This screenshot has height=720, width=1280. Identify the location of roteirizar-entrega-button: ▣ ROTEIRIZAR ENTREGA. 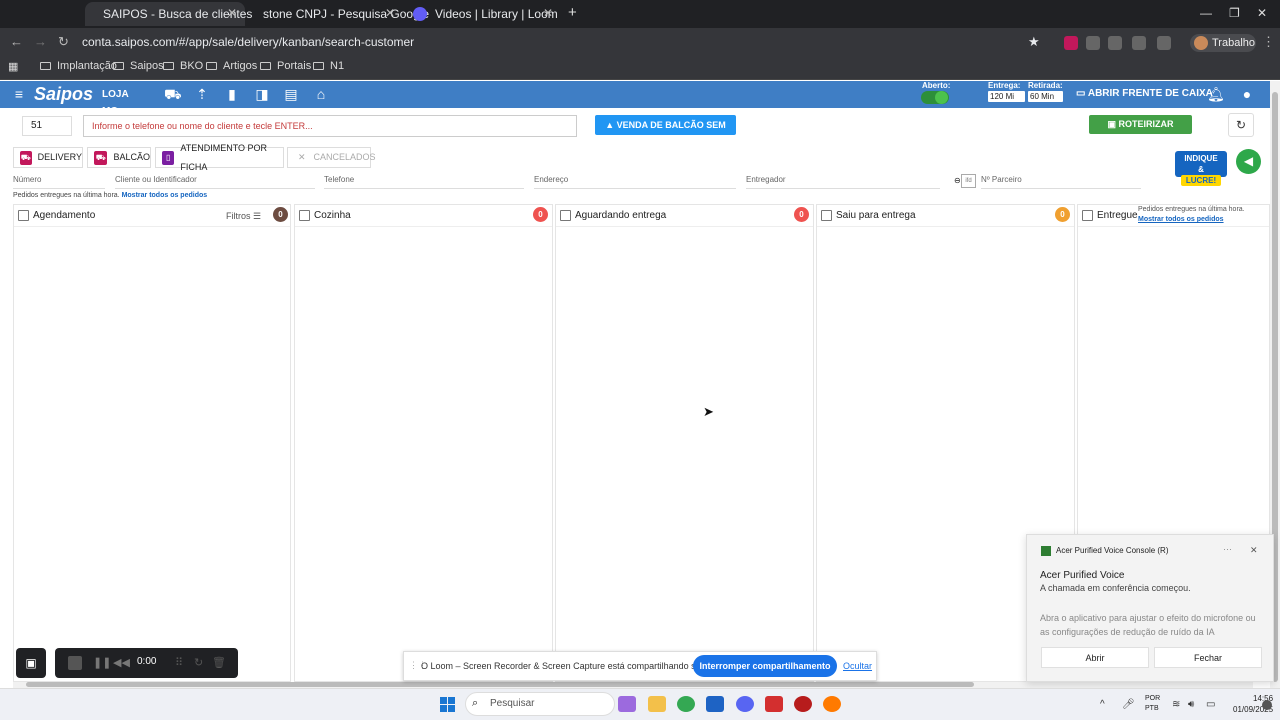
(1140, 131).